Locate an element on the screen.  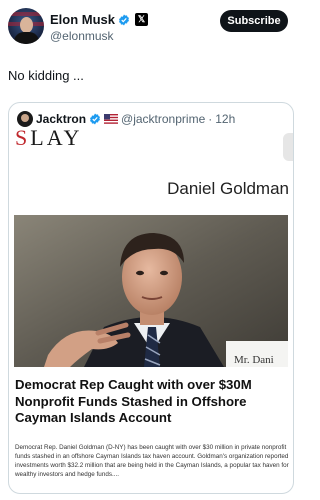
author-name: Elon Musk is located at coordinates (82, 19).